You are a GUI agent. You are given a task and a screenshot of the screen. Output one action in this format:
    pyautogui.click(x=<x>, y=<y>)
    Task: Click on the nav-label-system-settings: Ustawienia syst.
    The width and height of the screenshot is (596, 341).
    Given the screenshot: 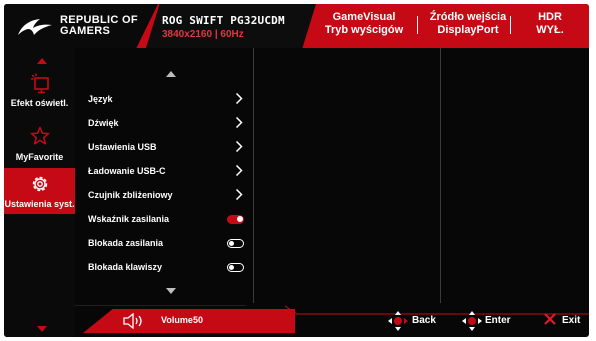 What is the action you would take?
    pyautogui.click(x=39, y=204)
    